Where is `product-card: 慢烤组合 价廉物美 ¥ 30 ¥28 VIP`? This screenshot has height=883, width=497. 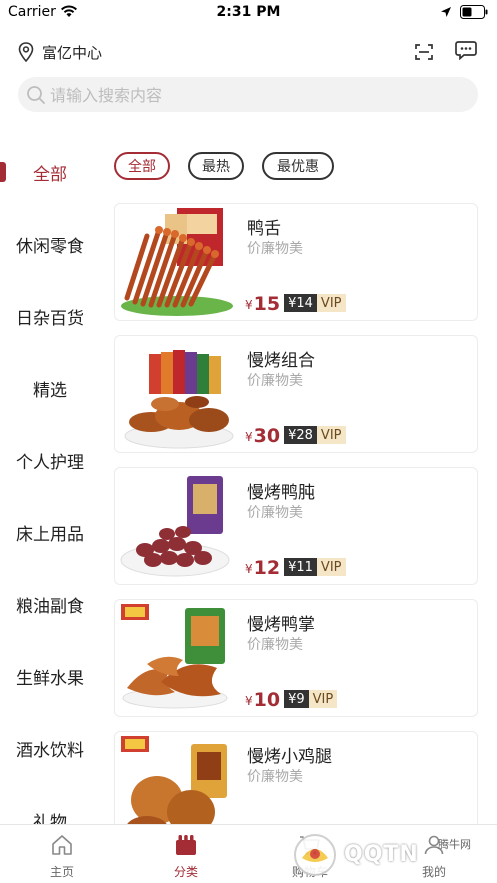 product-card: 慢烤组合 价廉物美 ¥ 30 ¥28 VIP is located at coordinates (296, 394).